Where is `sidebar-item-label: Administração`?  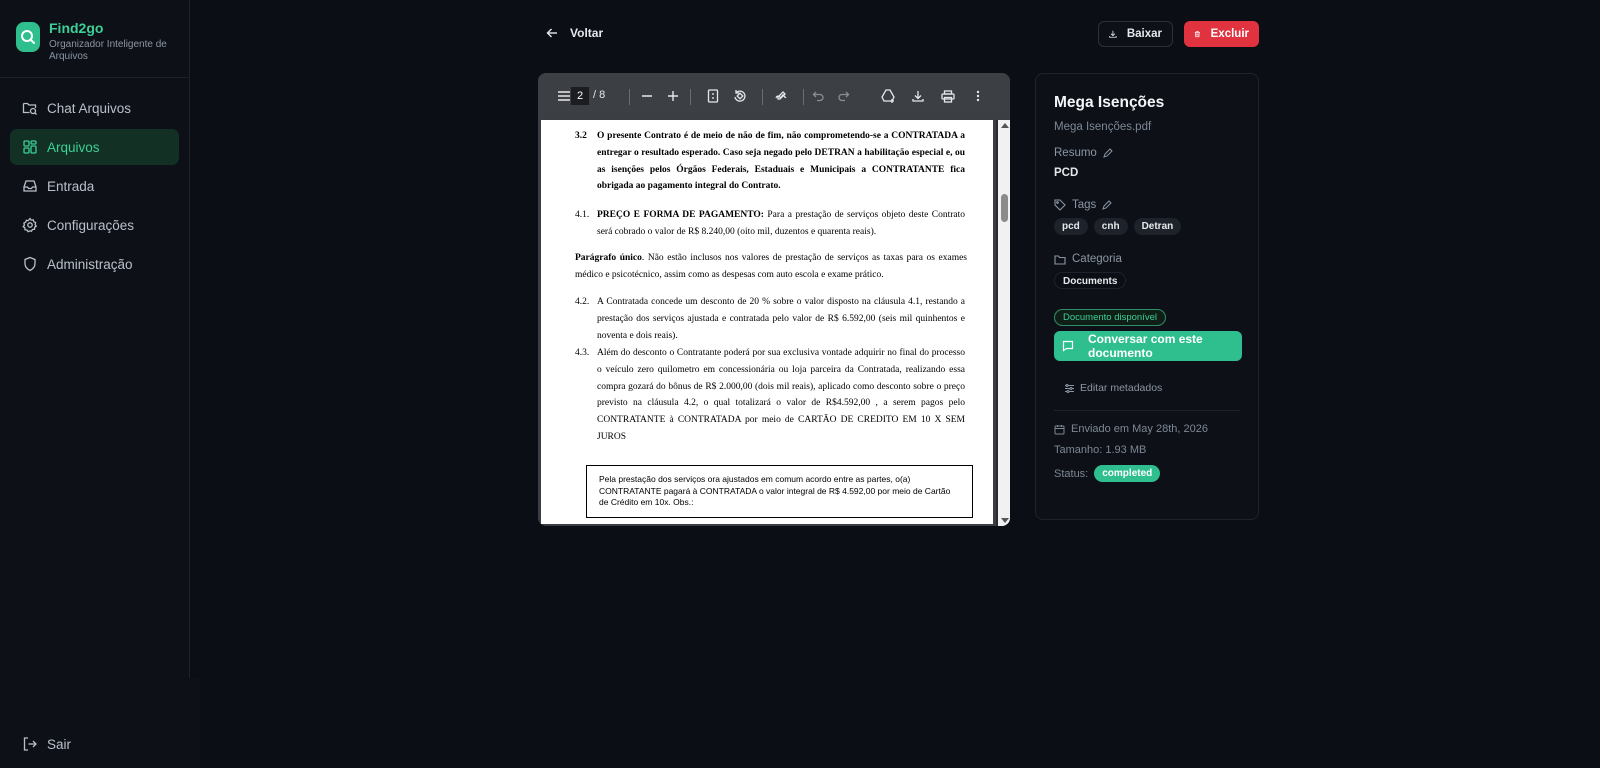
sidebar-item-label: Administração is located at coordinates (90, 264).